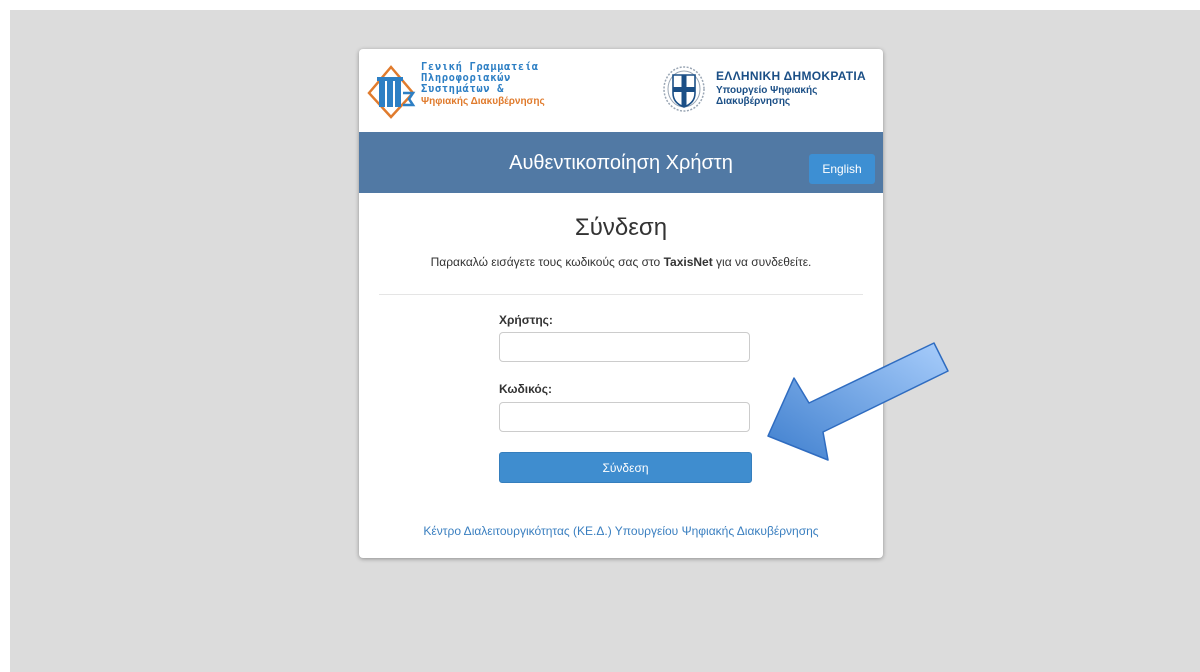 This screenshot has width=1200, height=672. What do you see at coordinates (624, 417) in the screenshot?
I see `password-input` at bounding box center [624, 417].